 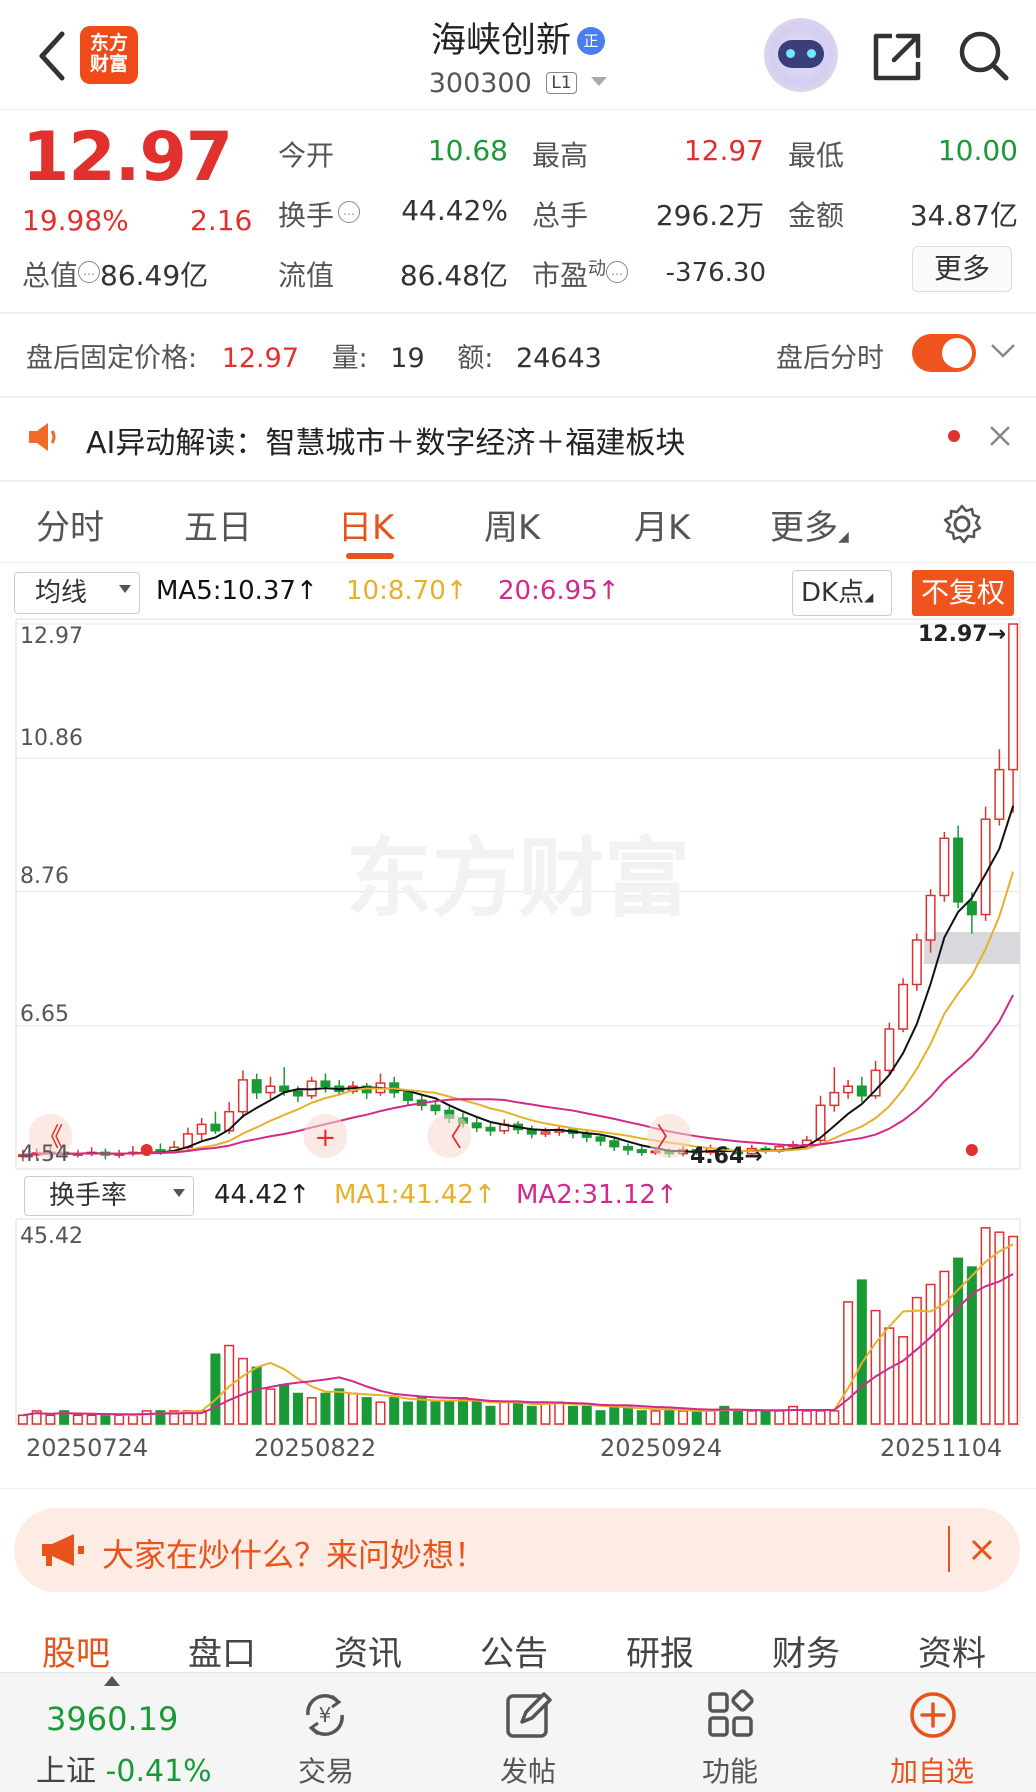 I want to click on turnover-chart, so click(x=518, y=1325).